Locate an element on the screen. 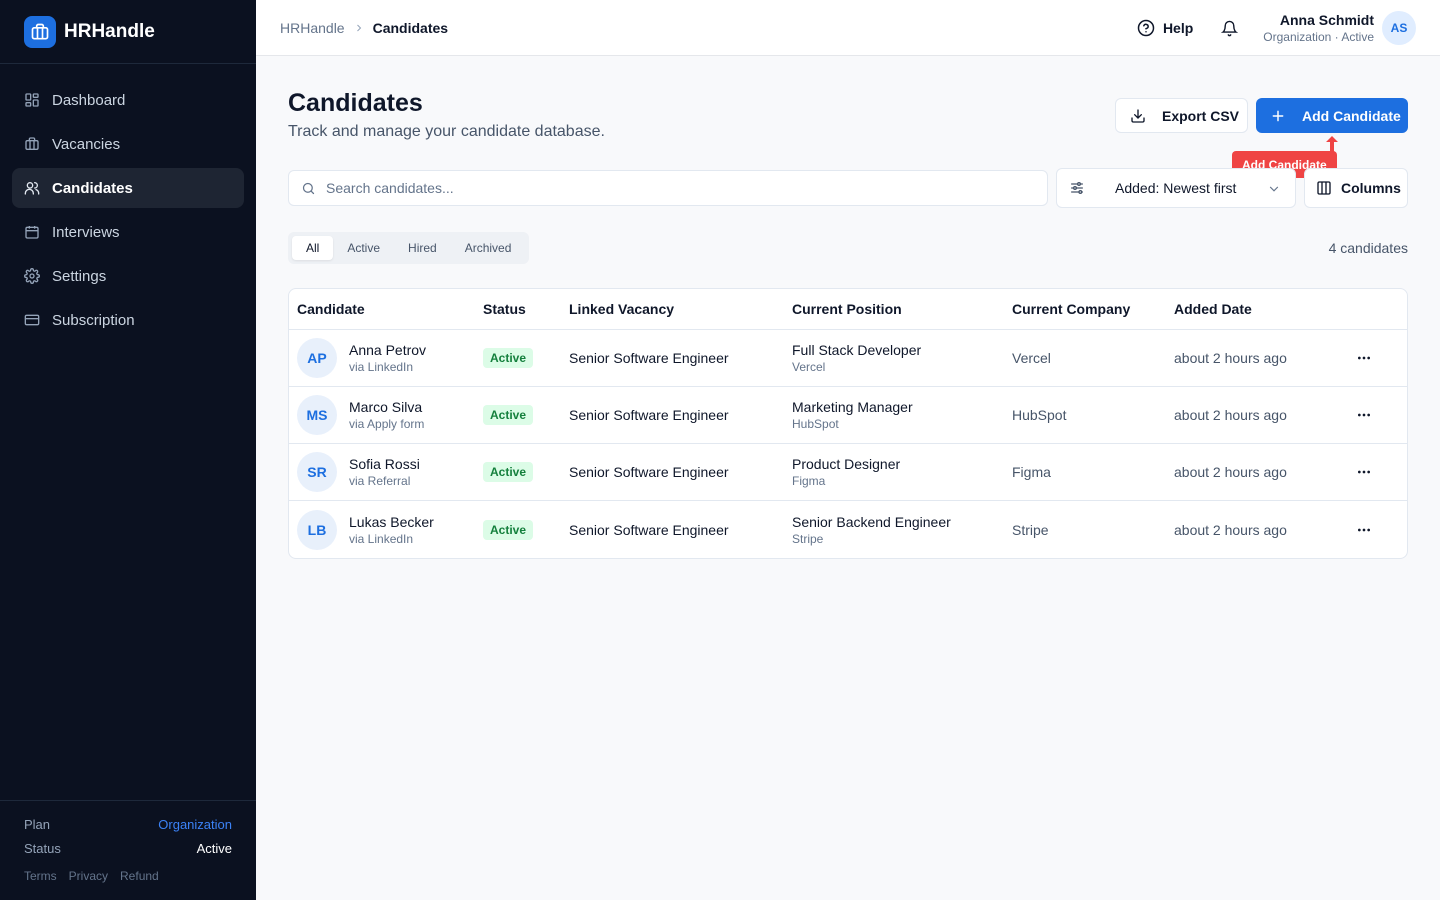  privacy-link: Privacy is located at coordinates (88, 876).